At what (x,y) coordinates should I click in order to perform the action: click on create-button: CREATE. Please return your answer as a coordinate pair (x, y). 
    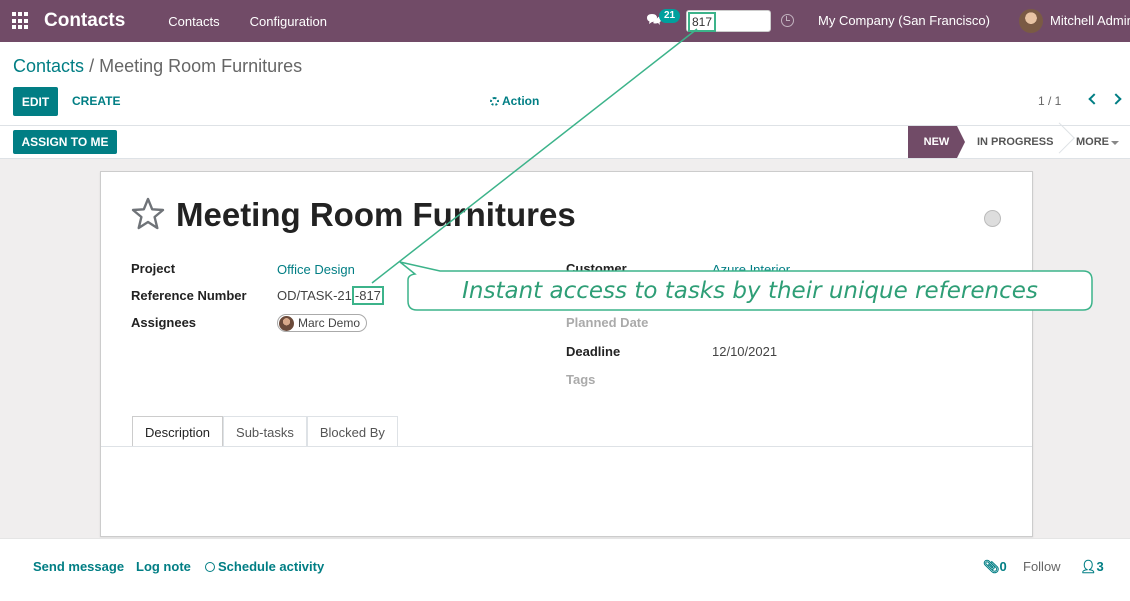
    Looking at the image, I should click on (96, 101).